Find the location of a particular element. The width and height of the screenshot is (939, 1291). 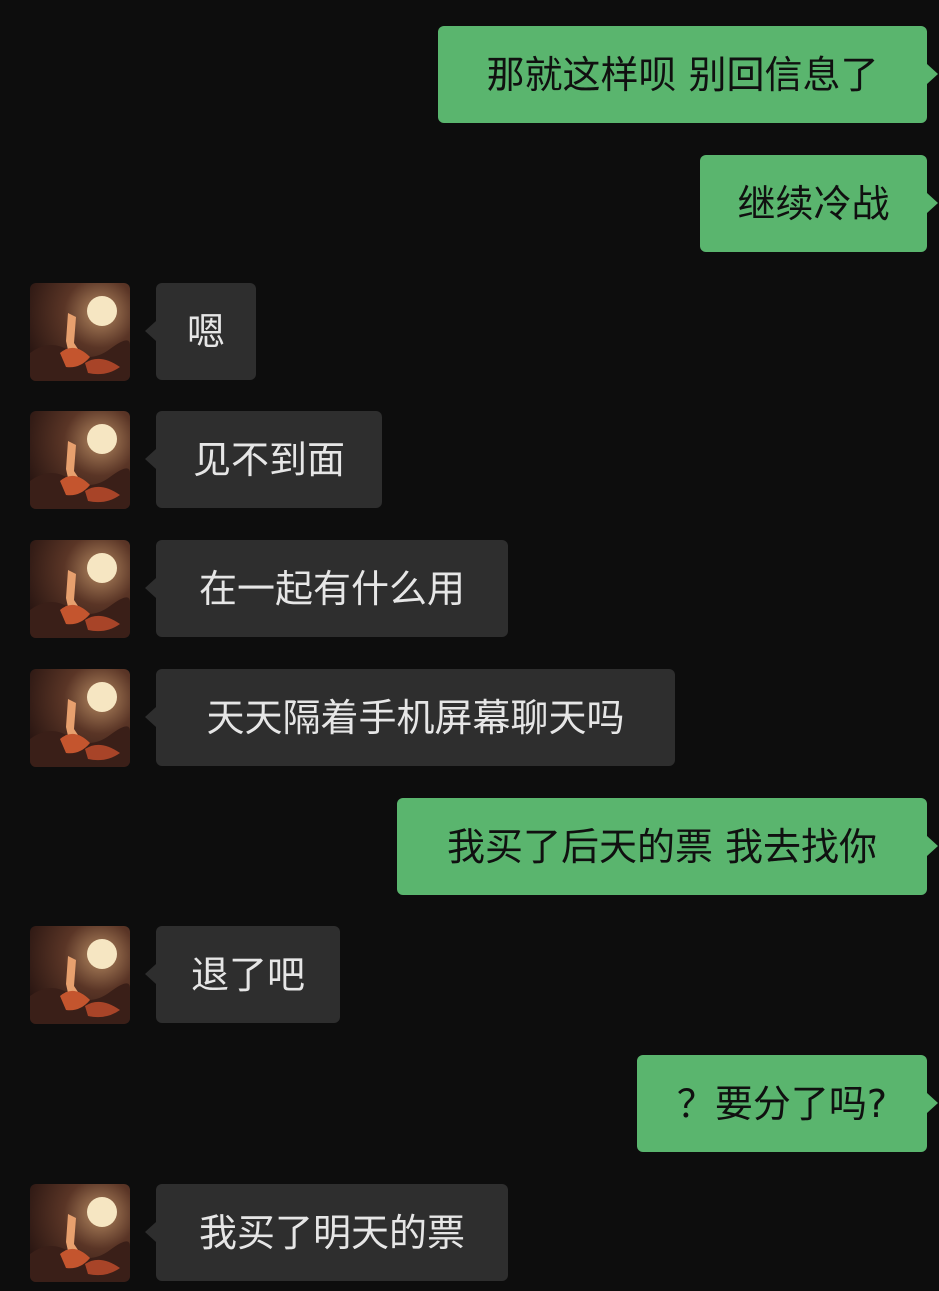

message-text: 我买了后天的票 我去找你 is located at coordinates (662, 846).